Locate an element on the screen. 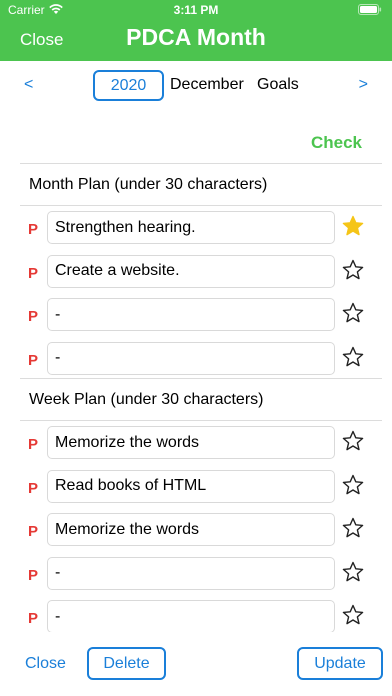 The width and height of the screenshot is (392, 696). plan-text-field: Create a website. is located at coordinates (191, 271).